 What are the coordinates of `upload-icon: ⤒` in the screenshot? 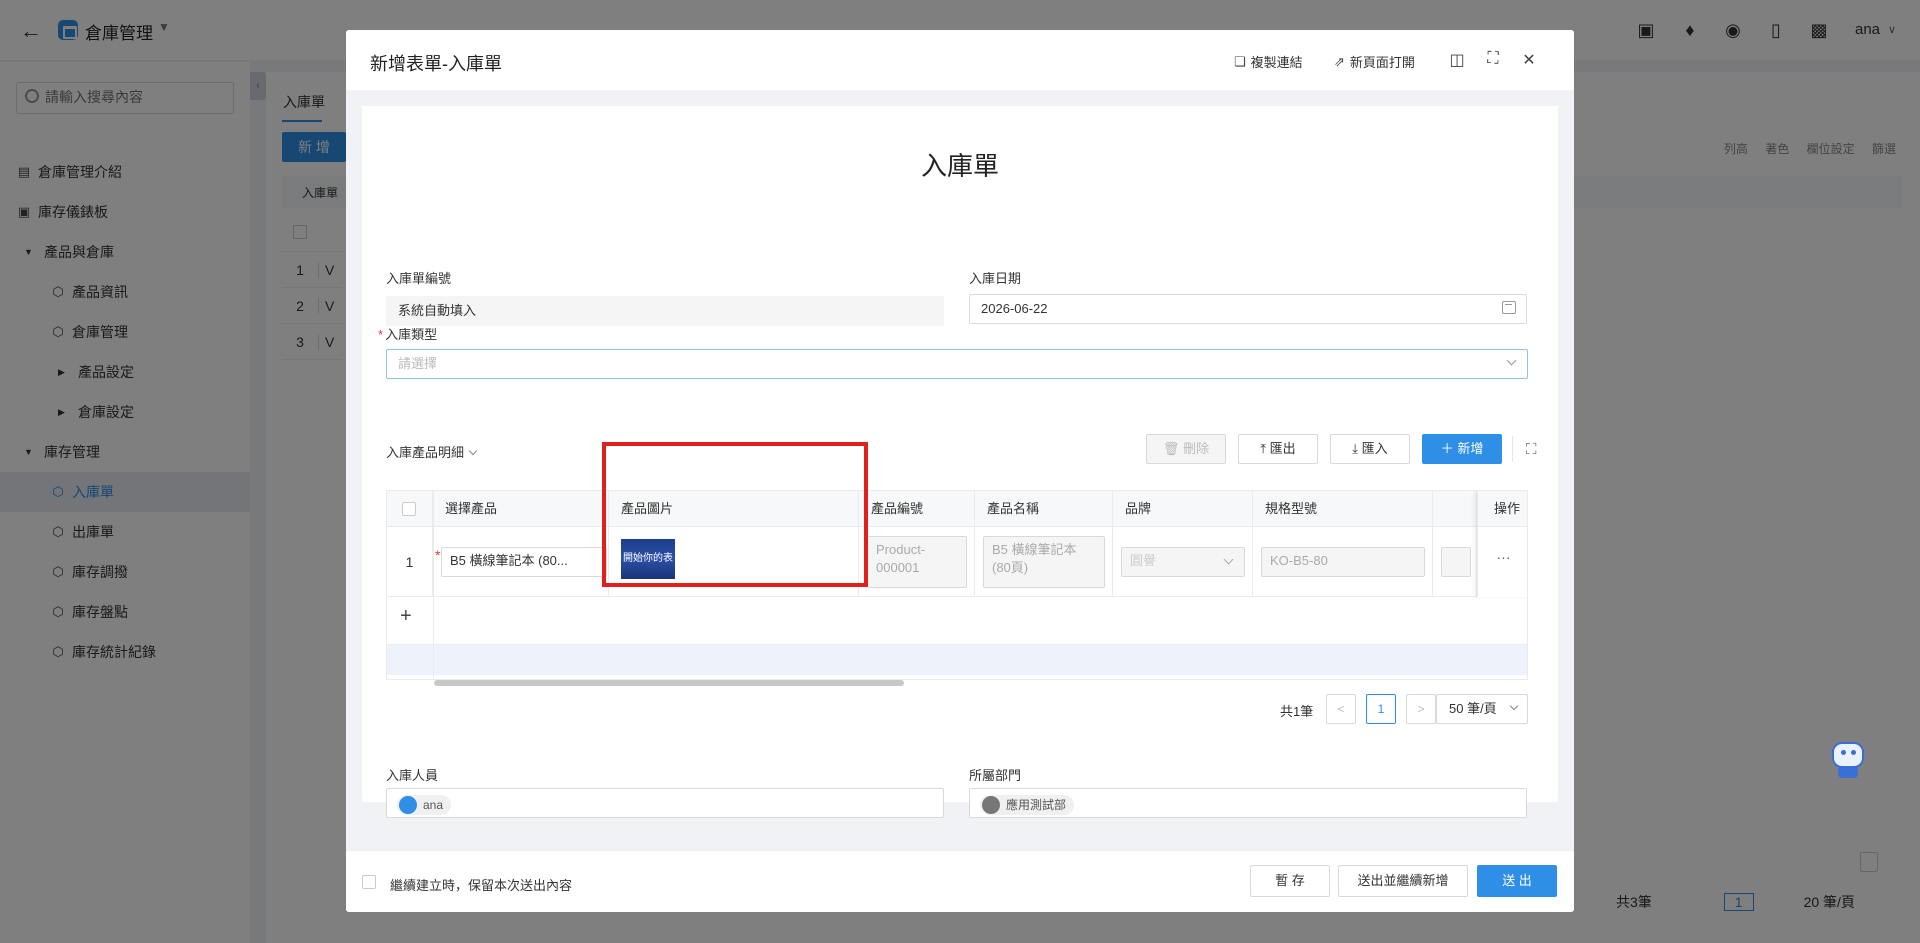 It's located at (1263, 448).